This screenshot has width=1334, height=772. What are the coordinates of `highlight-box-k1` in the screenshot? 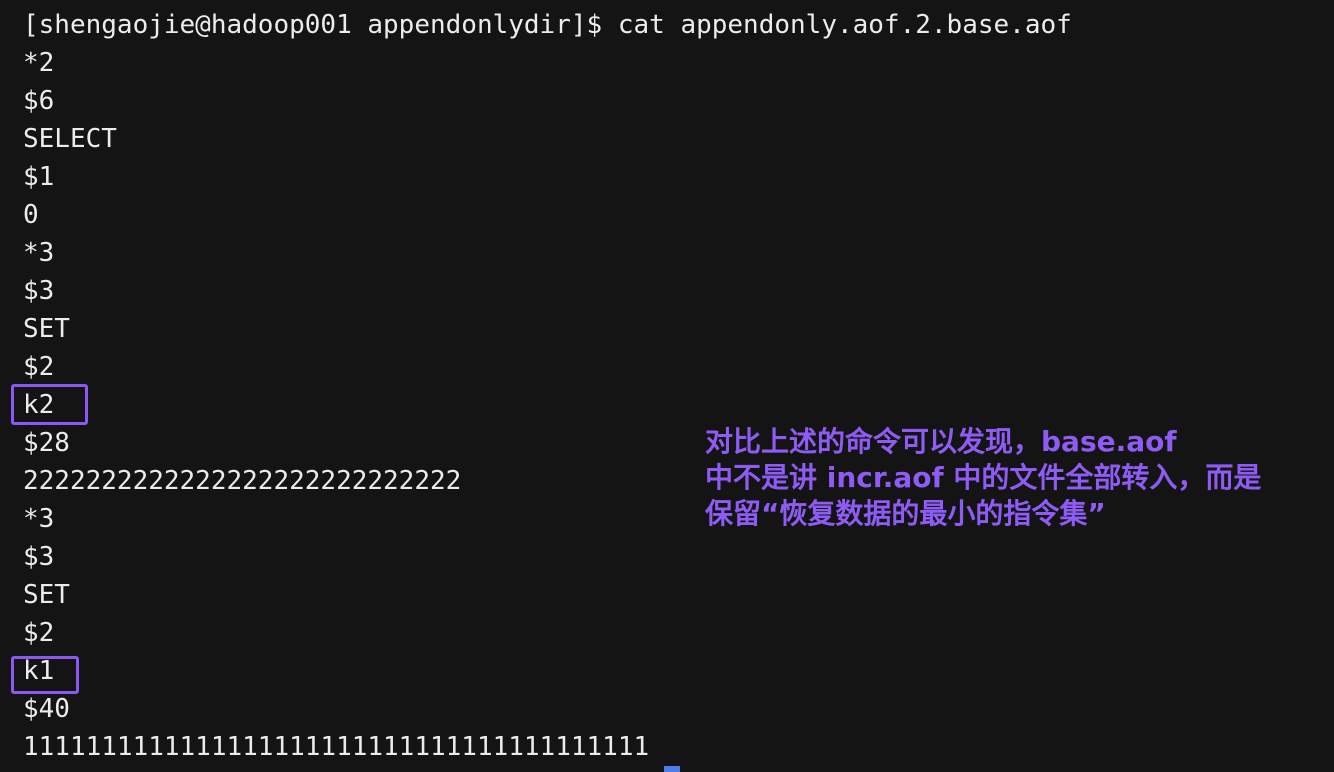 It's located at (45, 675).